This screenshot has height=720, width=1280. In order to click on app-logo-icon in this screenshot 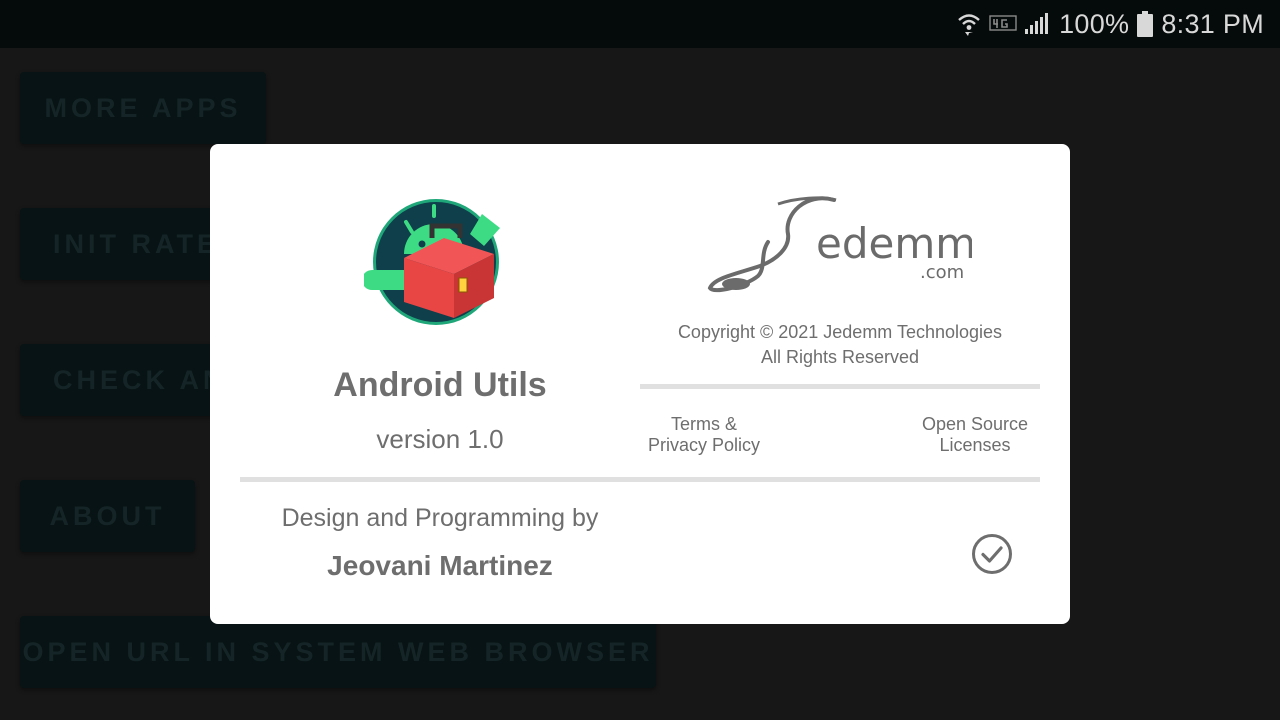, I will do `click(433, 264)`.